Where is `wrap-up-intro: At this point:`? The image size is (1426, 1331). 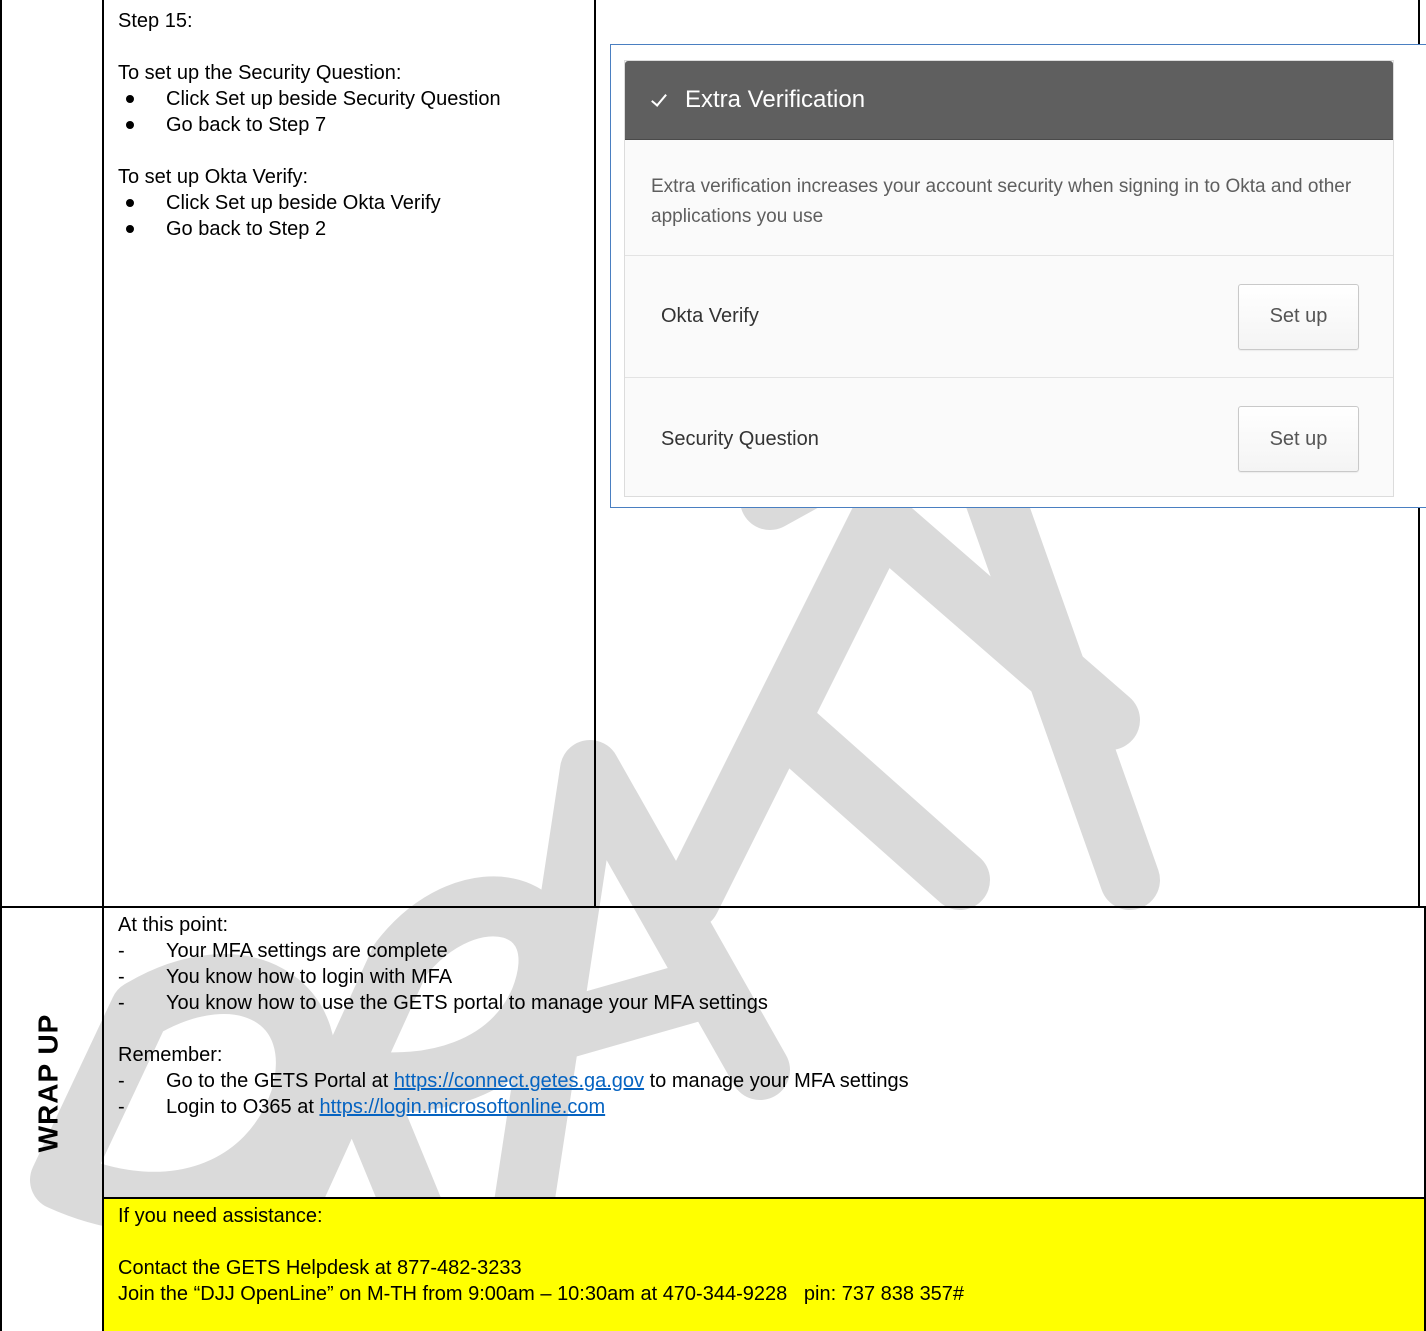 wrap-up-intro: At this point: is located at coordinates (173, 925).